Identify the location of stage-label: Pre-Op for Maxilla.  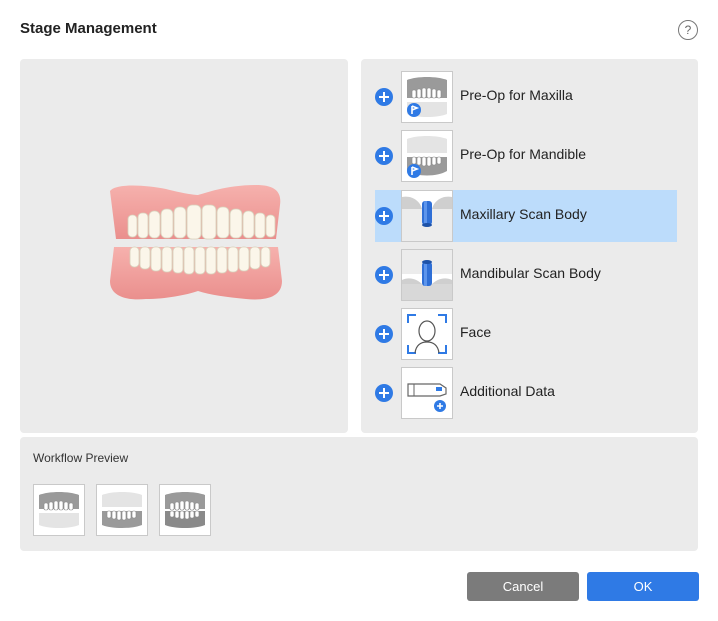
(516, 95).